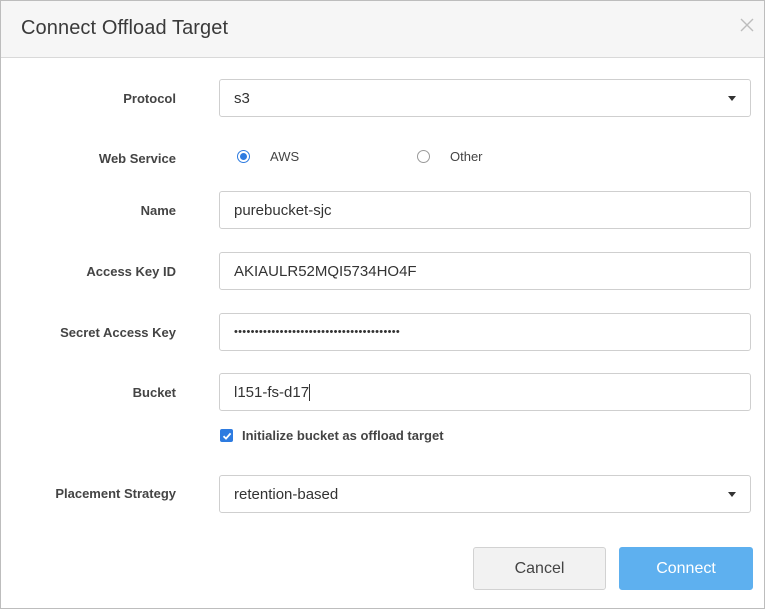 The image size is (765, 609). I want to click on name-field, so click(485, 210).